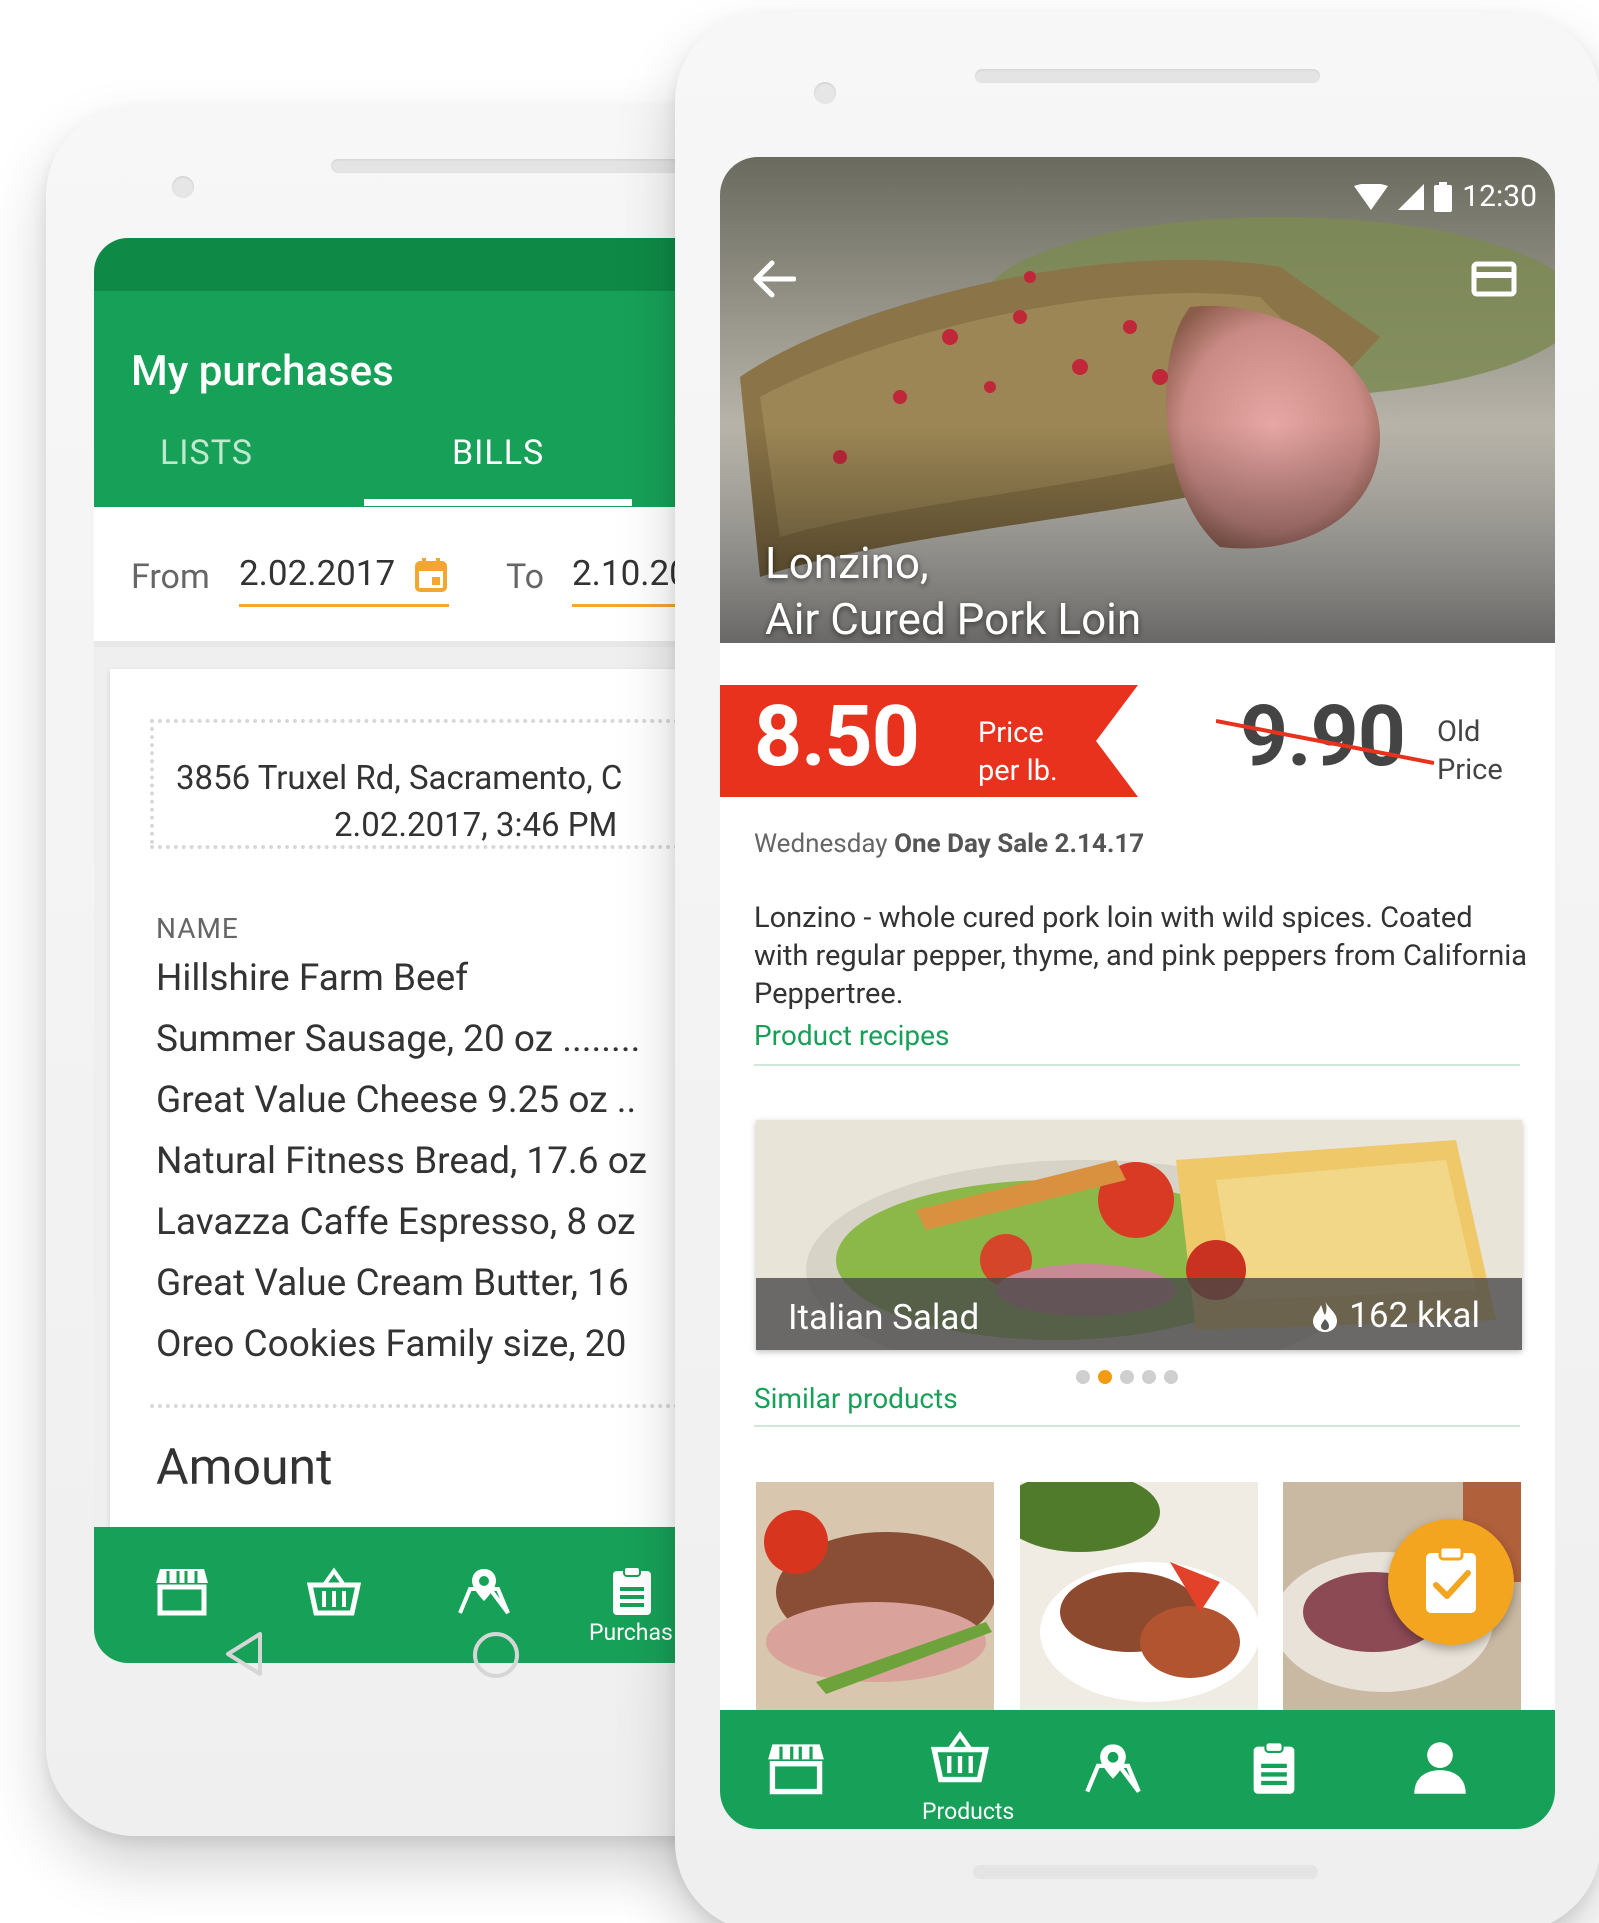 The width and height of the screenshot is (1599, 1923). Describe the element at coordinates (1411, 196) in the screenshot. I see `signal-icon` at that location.